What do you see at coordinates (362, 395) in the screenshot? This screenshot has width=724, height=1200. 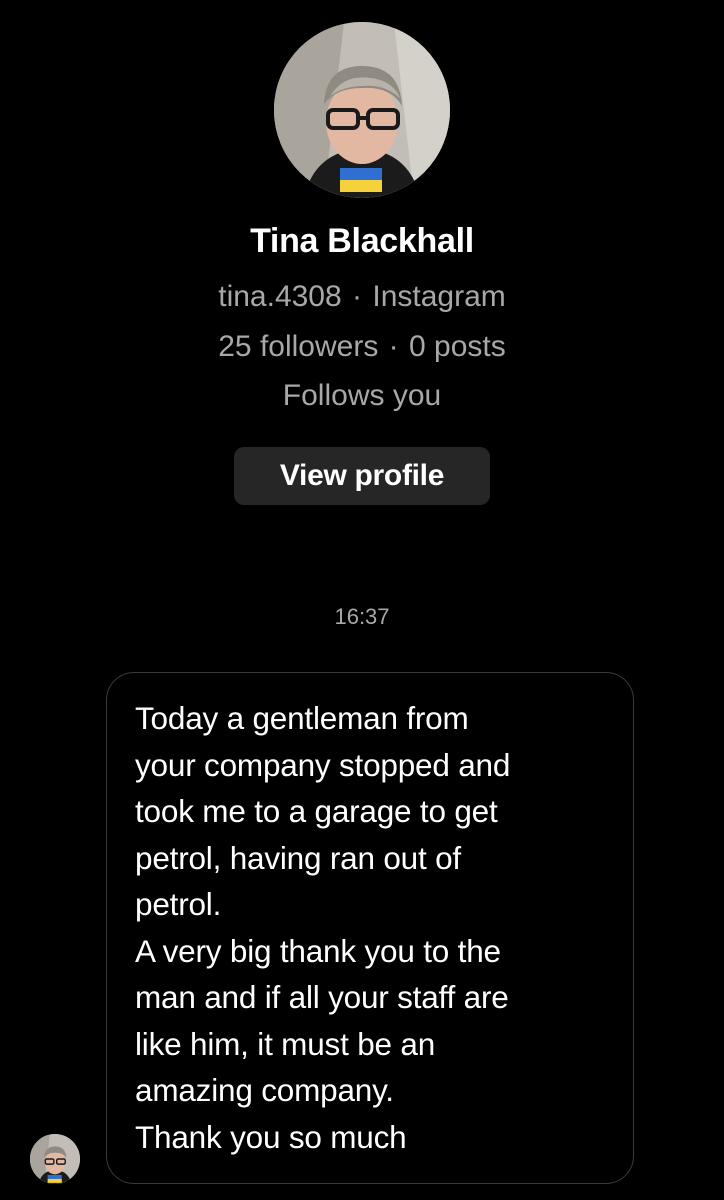 I see `follow-status: Follows you` at bounding box center [362, 395].